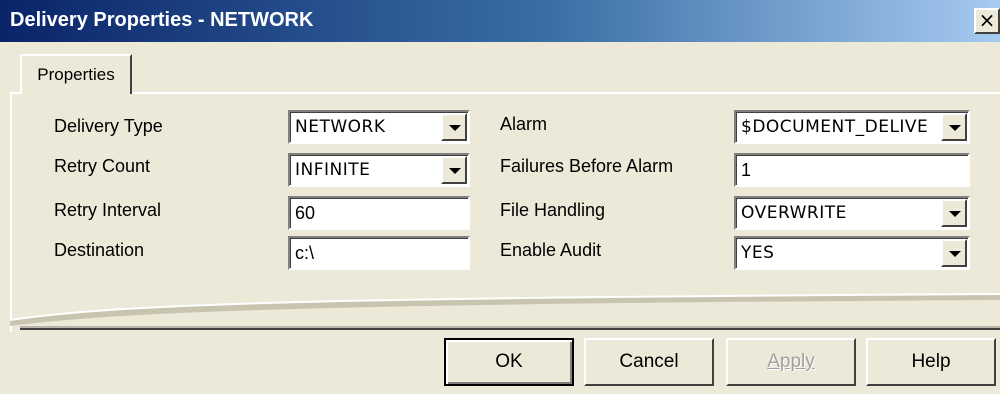 The width and height of the screenshot is (1000, 394). Describe the element at coordinates (587, 166) in the screenshot. I see `failures-before-alarm-label: Failures Before Alarm` at that location.